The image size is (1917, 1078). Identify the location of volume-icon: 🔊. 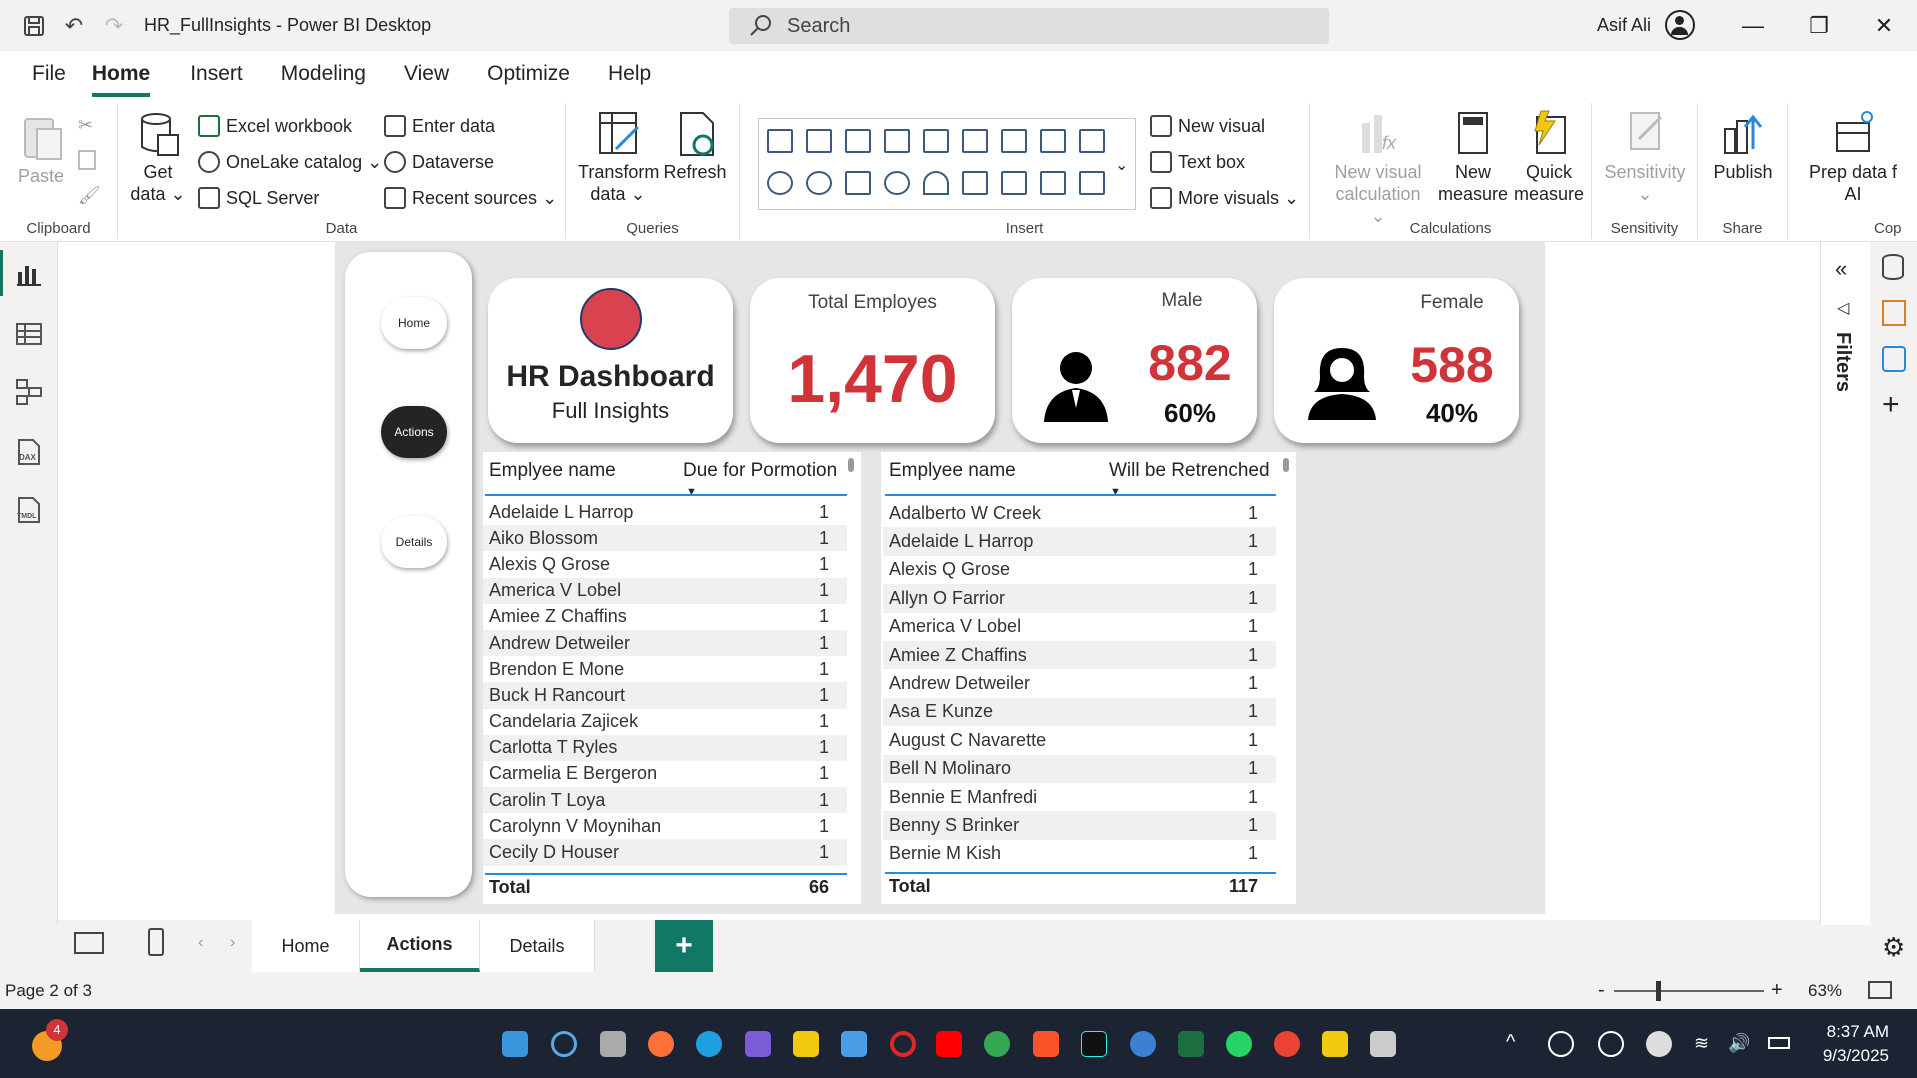
(1739, 1043).